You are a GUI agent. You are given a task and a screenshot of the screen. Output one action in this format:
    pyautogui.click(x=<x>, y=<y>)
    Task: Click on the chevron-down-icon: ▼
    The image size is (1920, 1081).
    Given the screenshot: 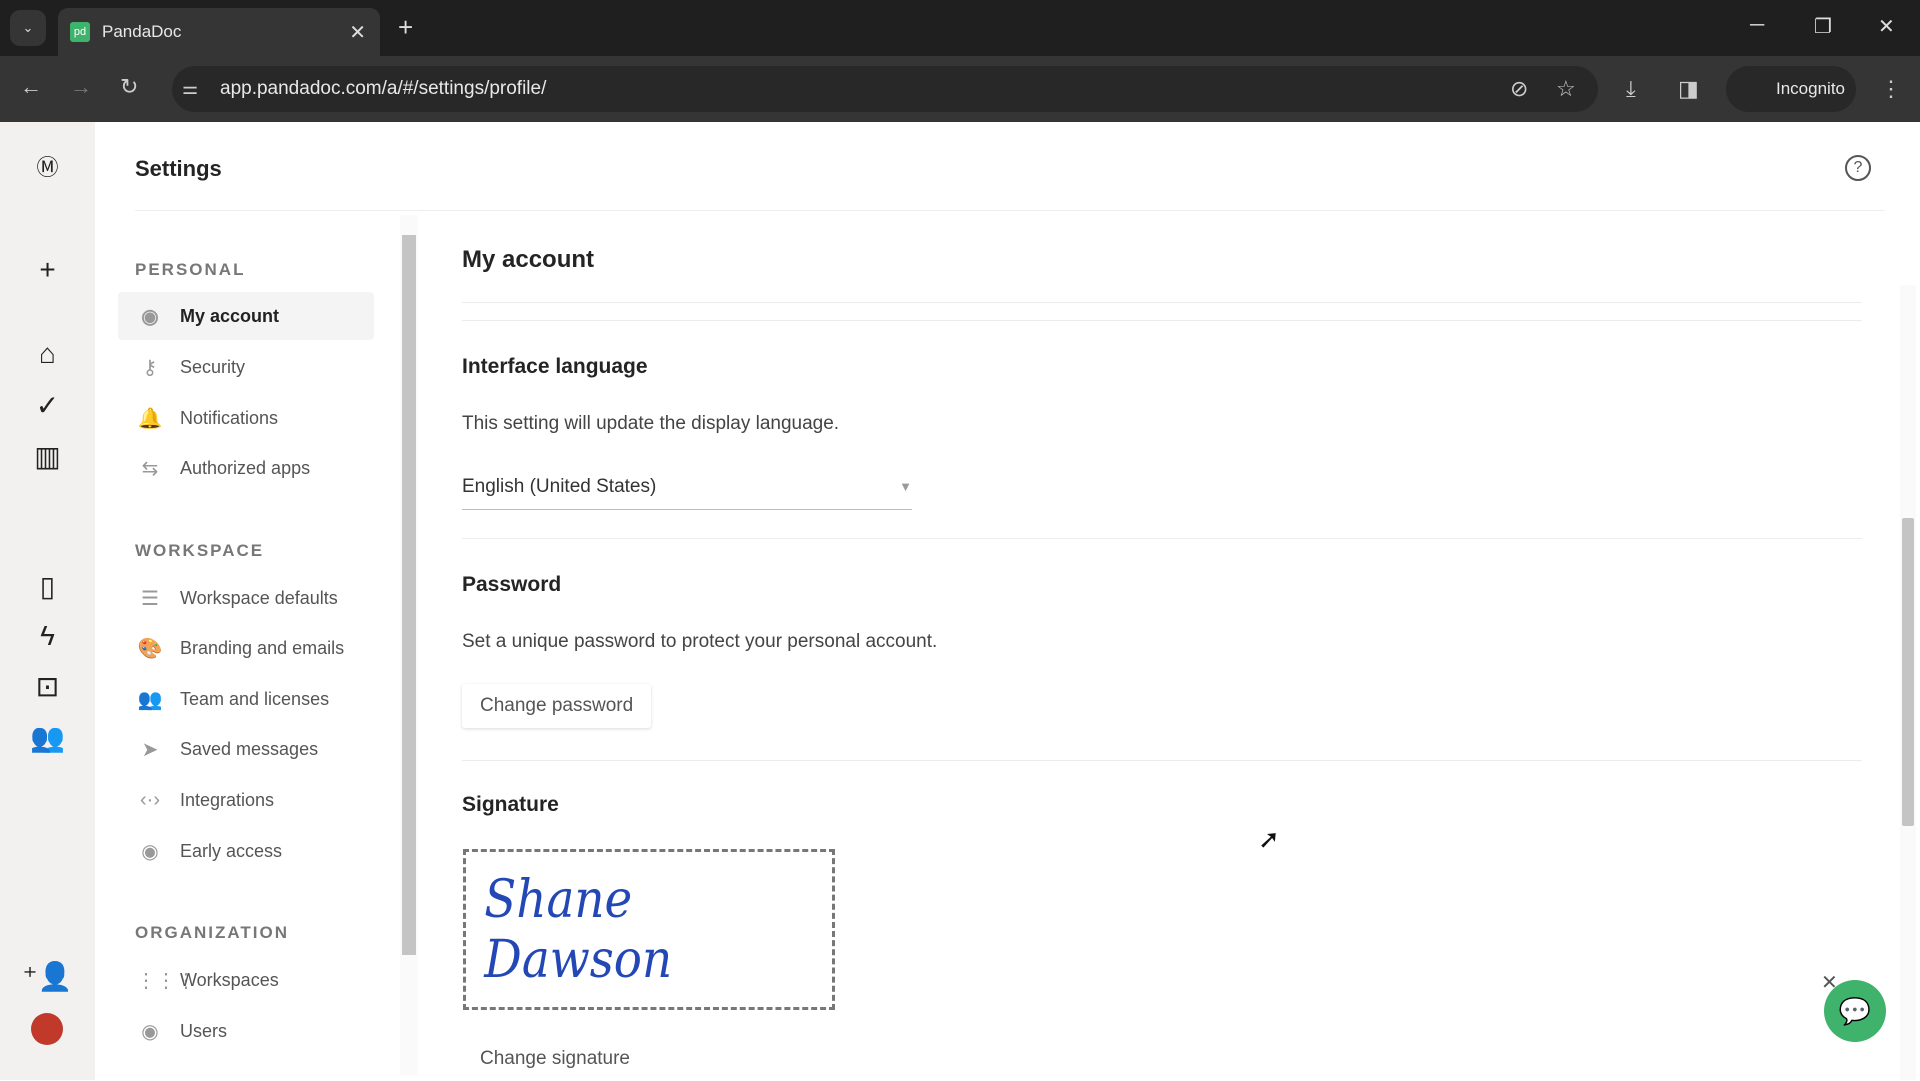 What is the action you would take?
    pyautogui.click(x=905, y=486)
    